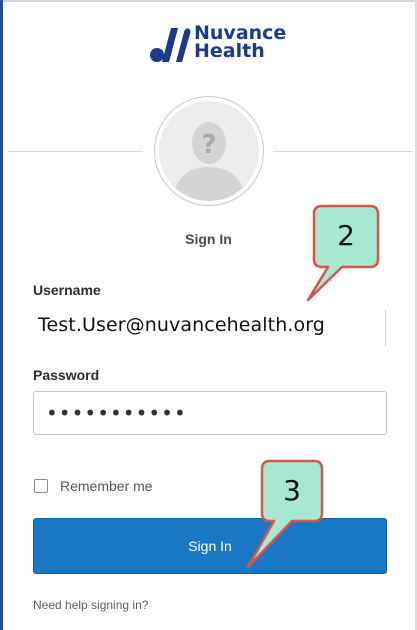  What do you see at coordinates (41, 486) in the screenshot?
I see `checkbox-icon` at bounding box center [41, 486].